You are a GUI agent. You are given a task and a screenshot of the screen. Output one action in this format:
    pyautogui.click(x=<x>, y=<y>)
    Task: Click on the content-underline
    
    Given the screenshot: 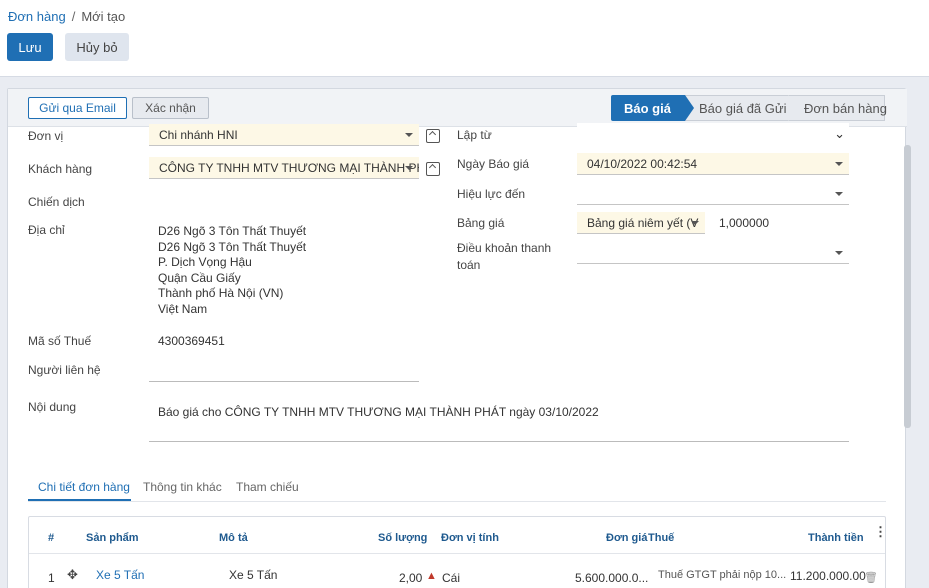 What is the action you would take?
    pyautogui.click(x=499, y=441)
    